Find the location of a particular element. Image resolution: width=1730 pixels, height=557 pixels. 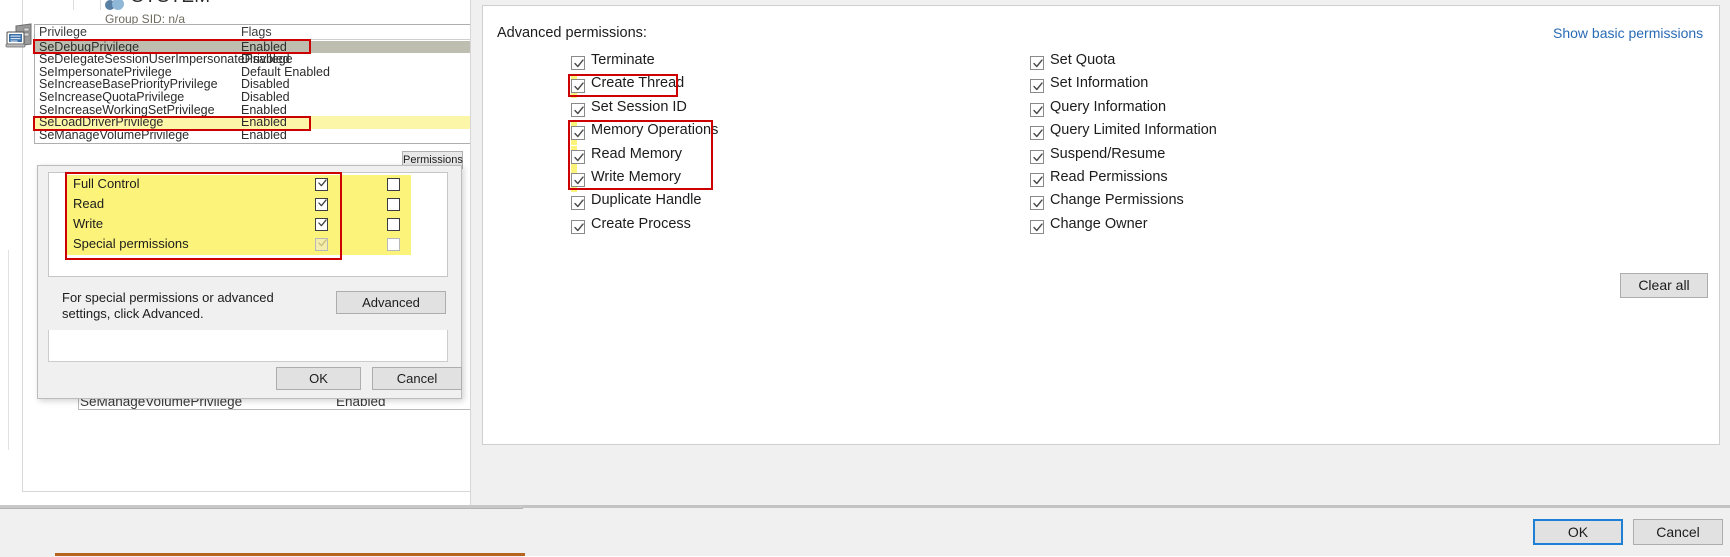

advanced-permissions-title: Advanced permissions: is located at coordinates (572, 33).